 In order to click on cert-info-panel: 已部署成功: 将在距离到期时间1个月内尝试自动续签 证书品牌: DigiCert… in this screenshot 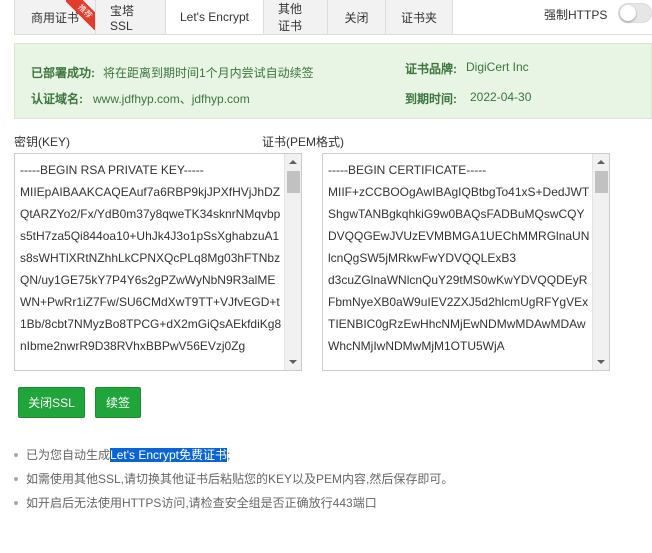, I will do `click(333, 81)`.